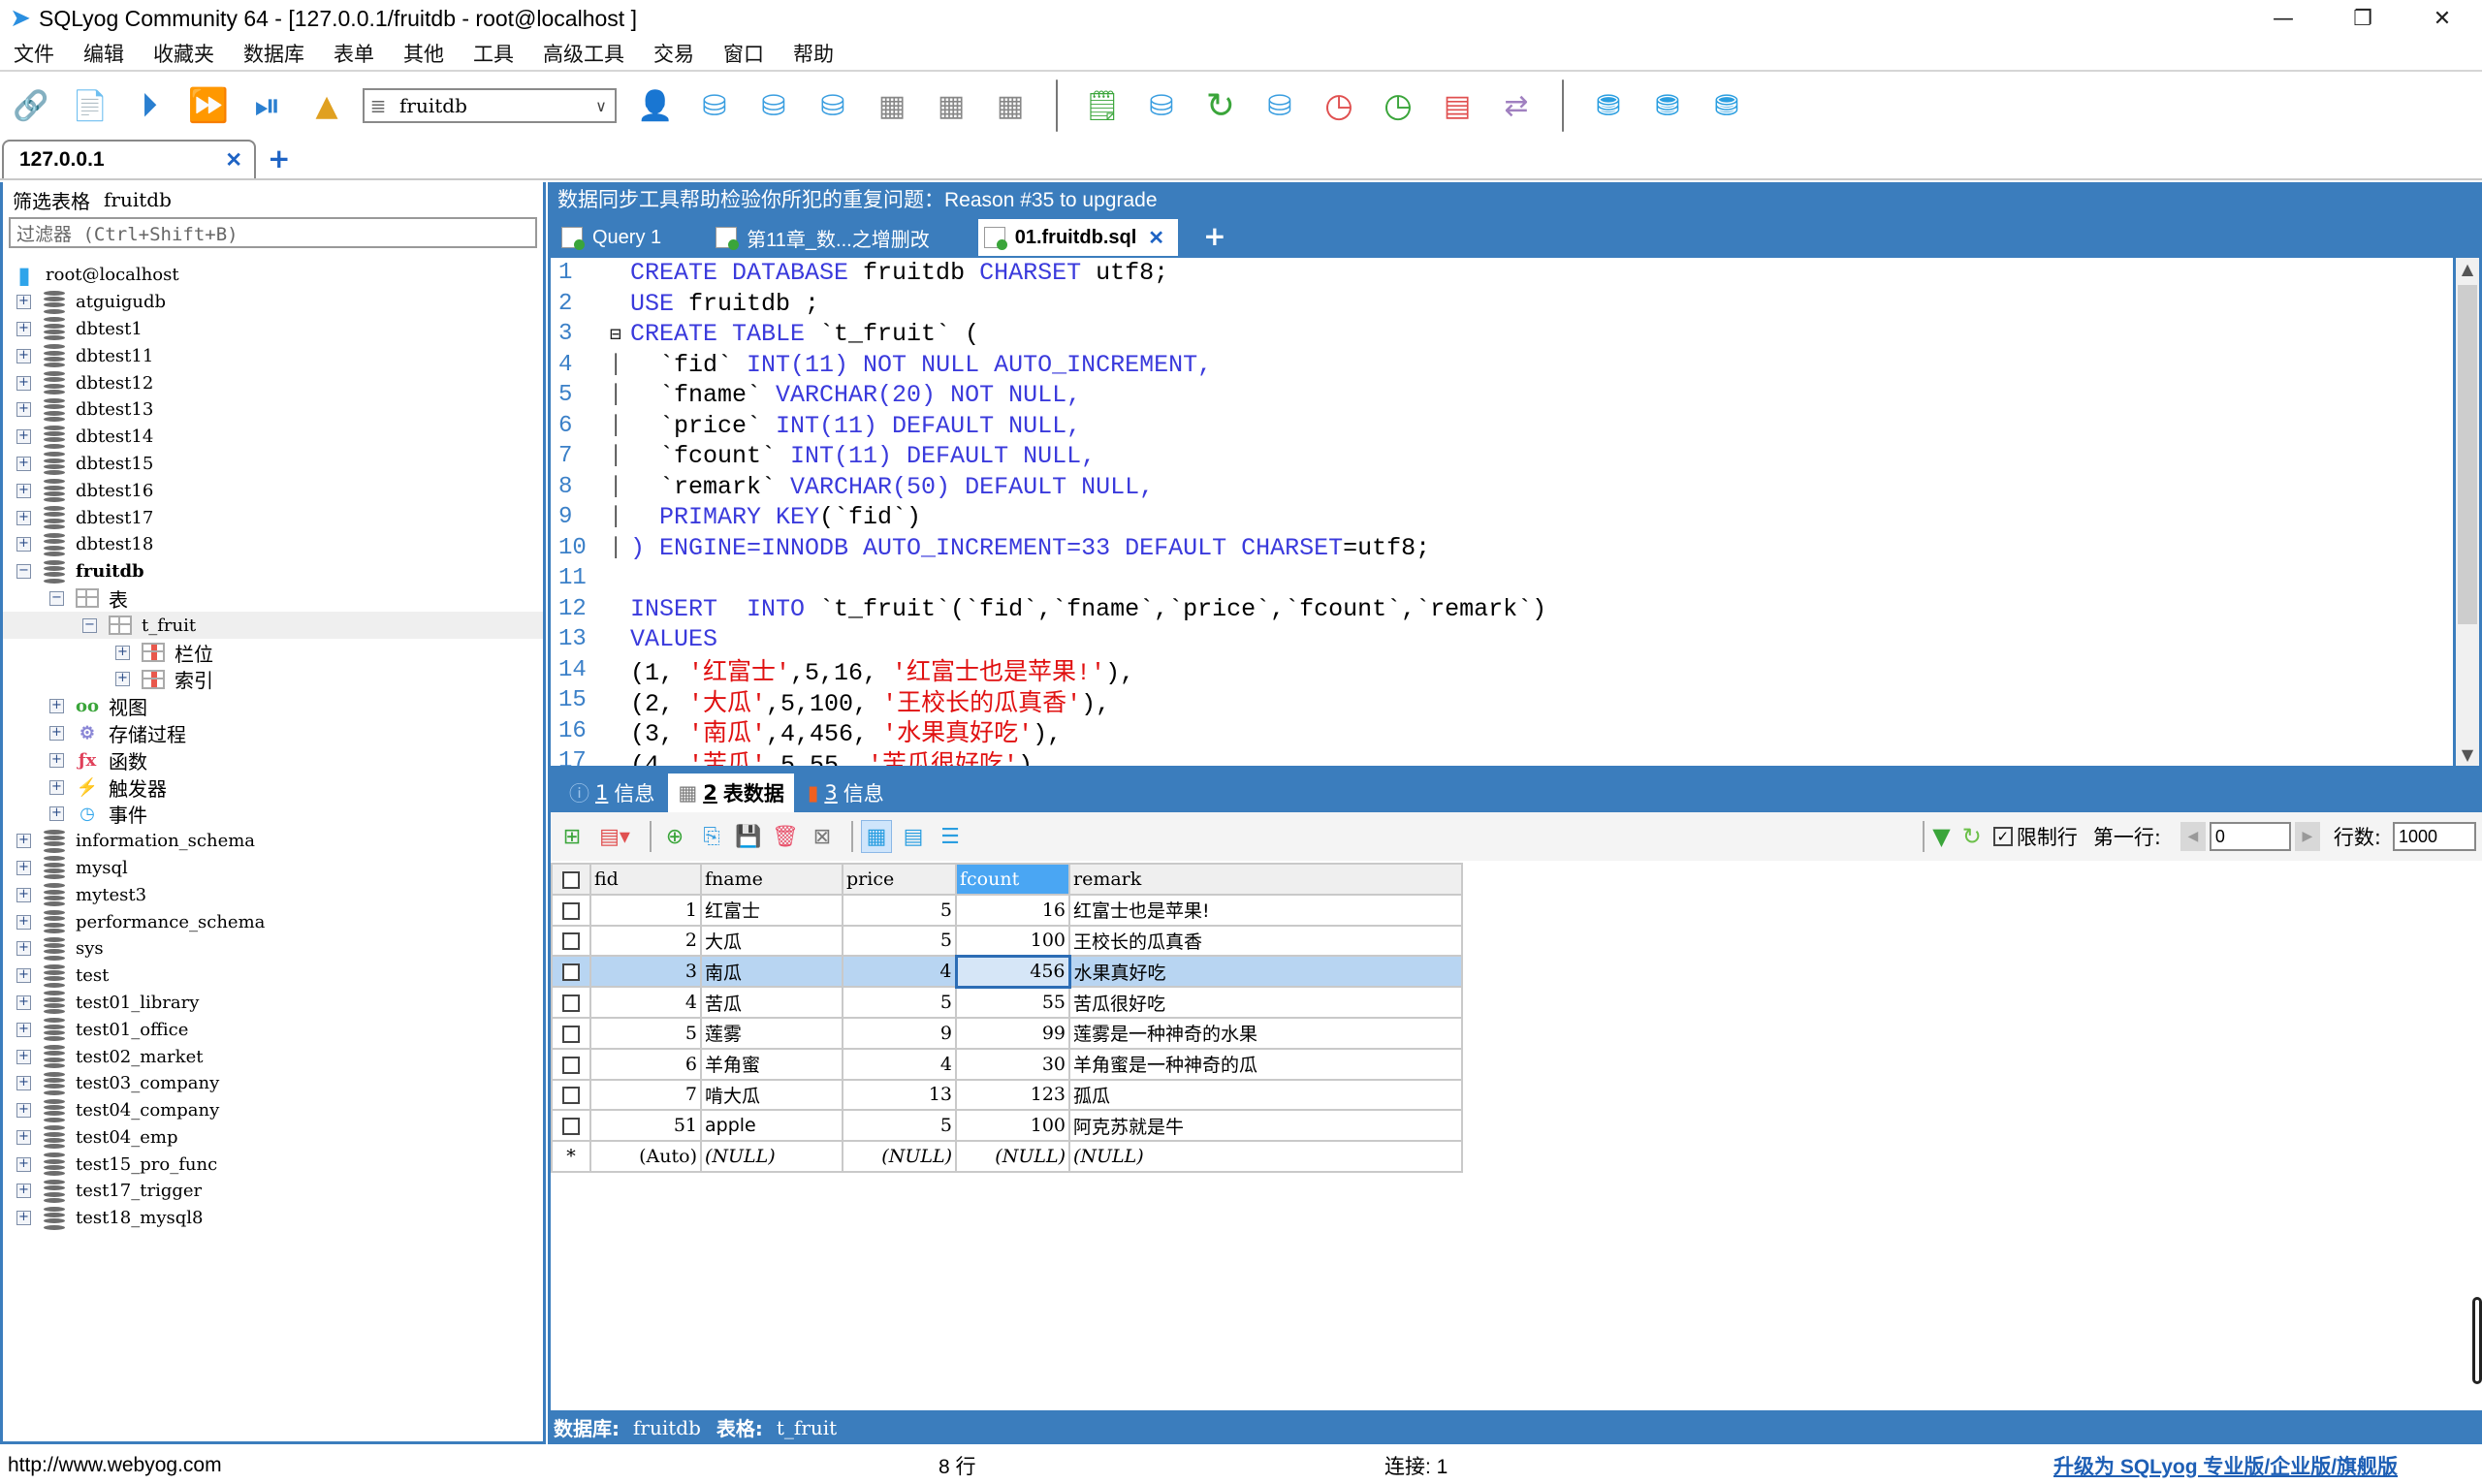 The image size is (2482, 1484). I want to click on column-header: remark, so click(1265, 879).